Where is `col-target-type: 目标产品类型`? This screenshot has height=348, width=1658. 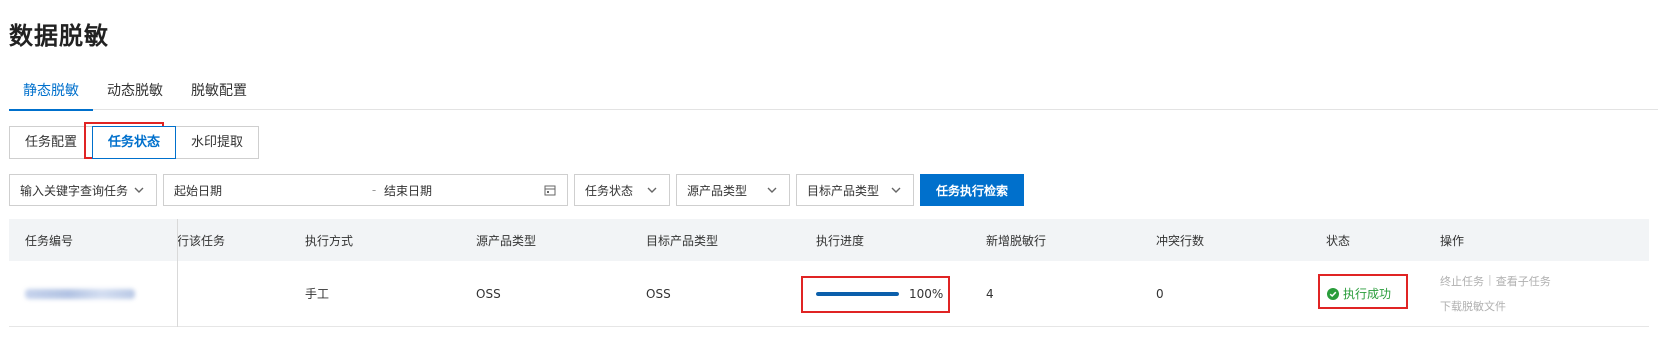
col-target-type: 目标产品类型 is located at coordinates (682, 240).